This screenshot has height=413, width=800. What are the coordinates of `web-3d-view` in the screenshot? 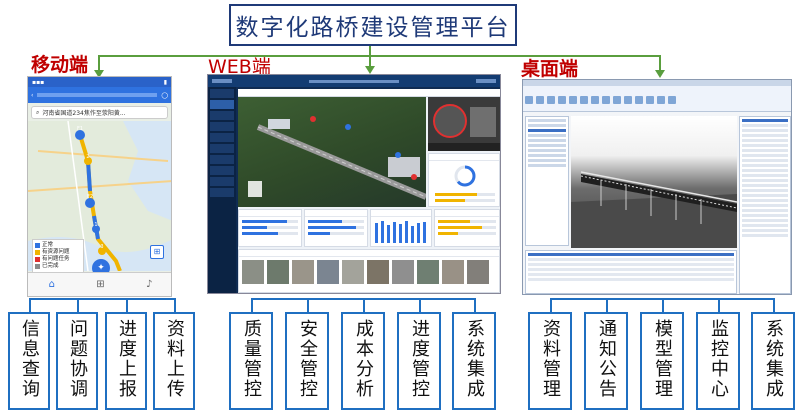 It's located at (333, 152).